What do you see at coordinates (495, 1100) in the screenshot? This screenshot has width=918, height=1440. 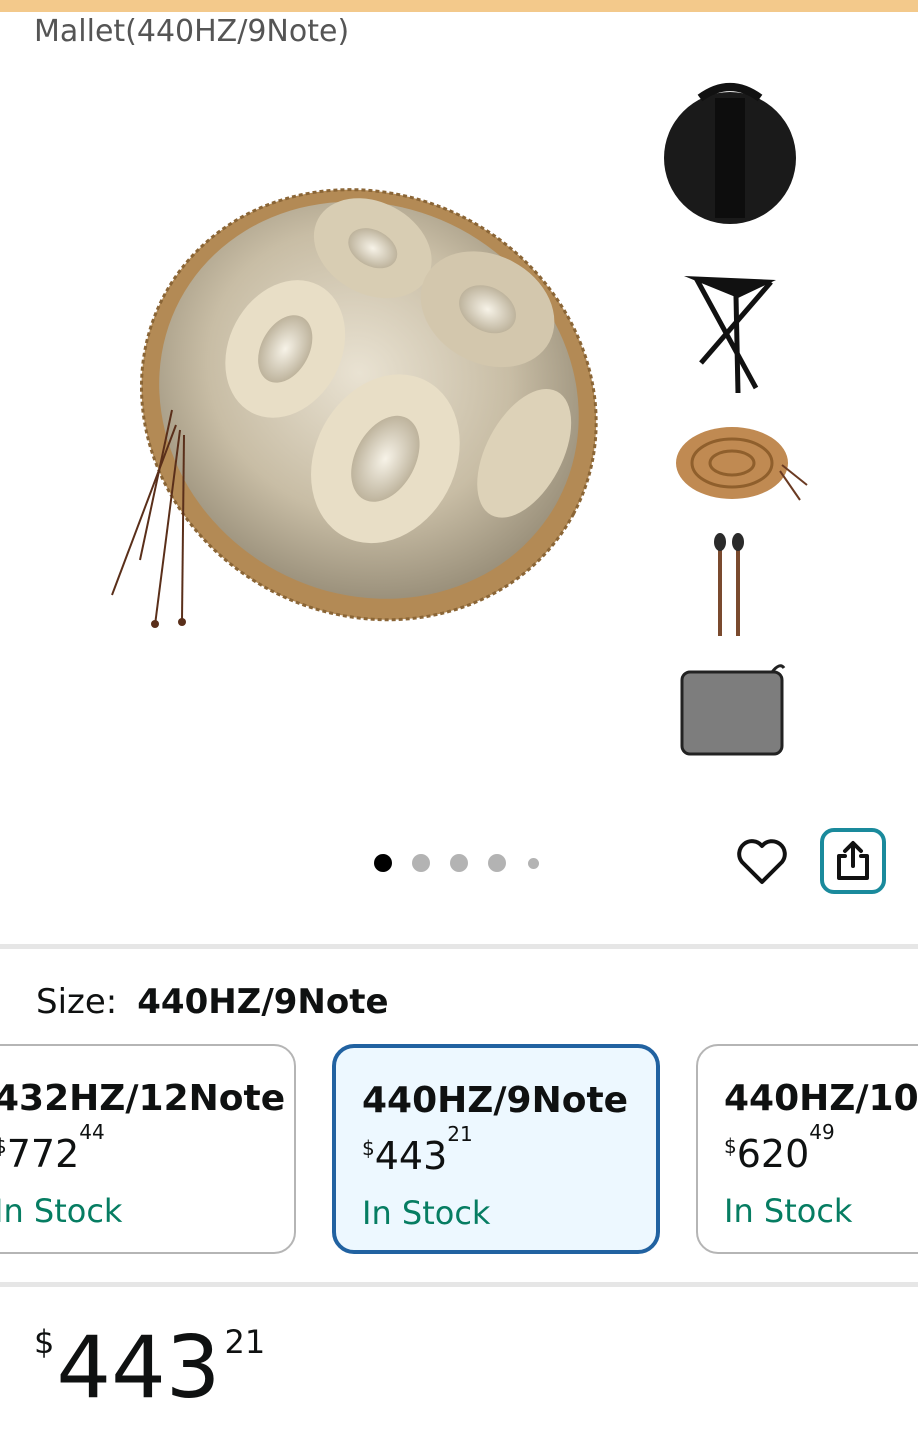 I see `size-option-name: 440HZ/9Note` at bounding box center [495, 1100].